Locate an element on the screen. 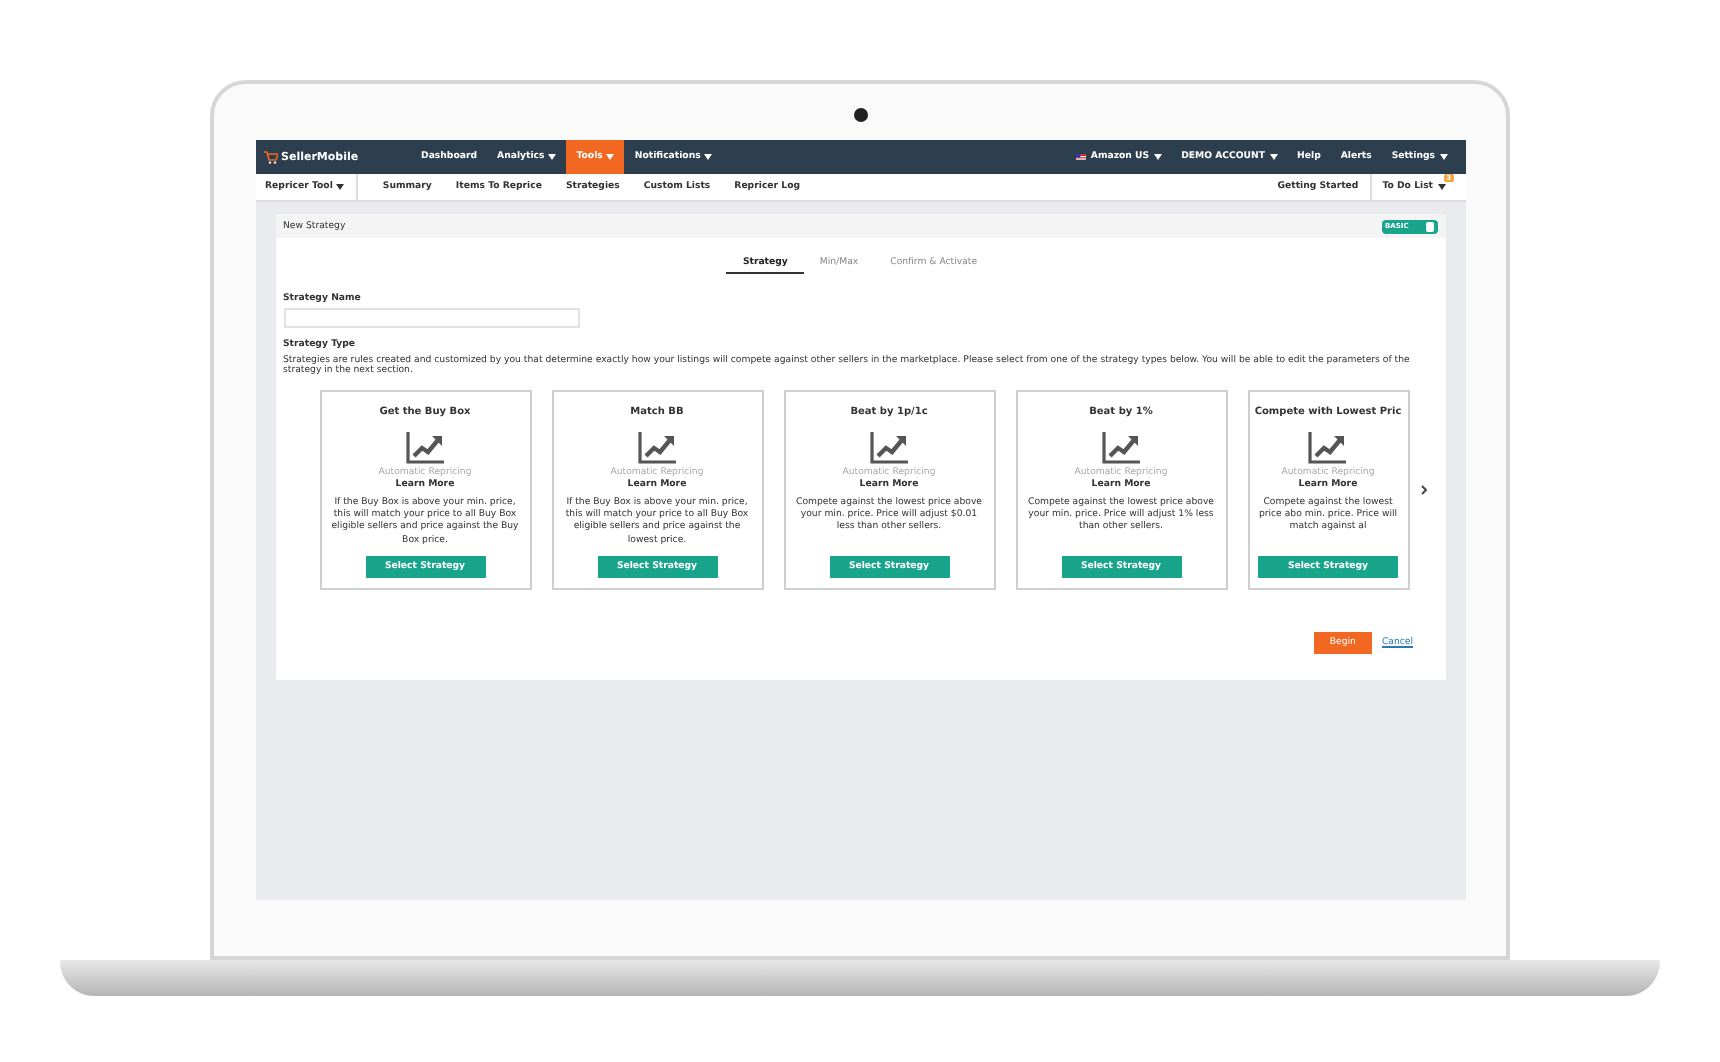 The width and height of the screenshot is (1720, 1062). flag-icon is located at coordinates (1081, 157).